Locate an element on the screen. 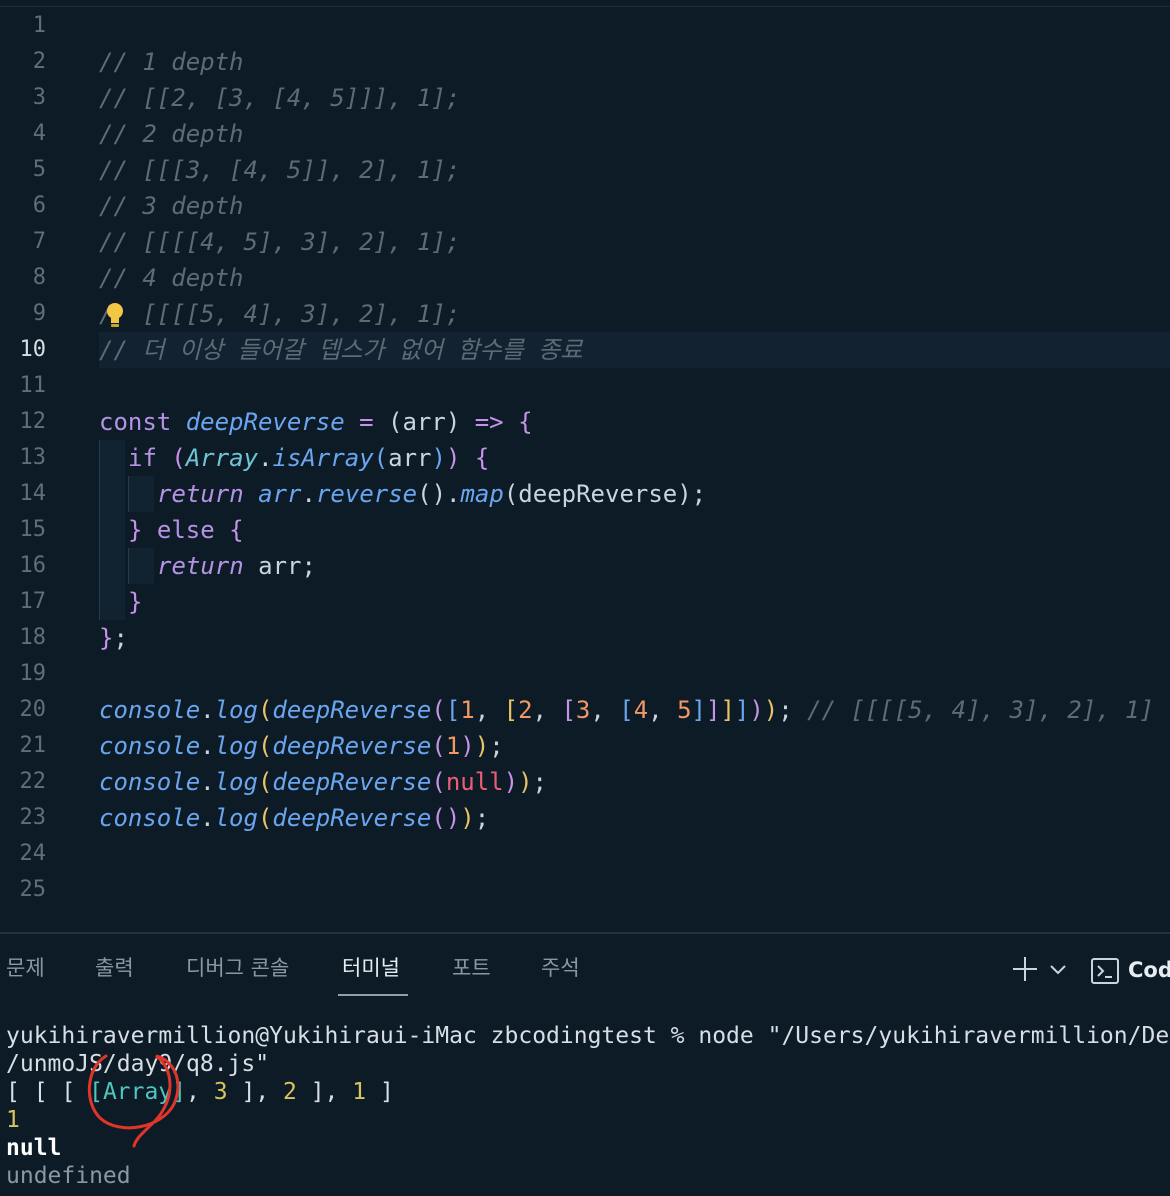  code-text: if (Array.isArray(arr)) { is located at coordinates (308, 458).